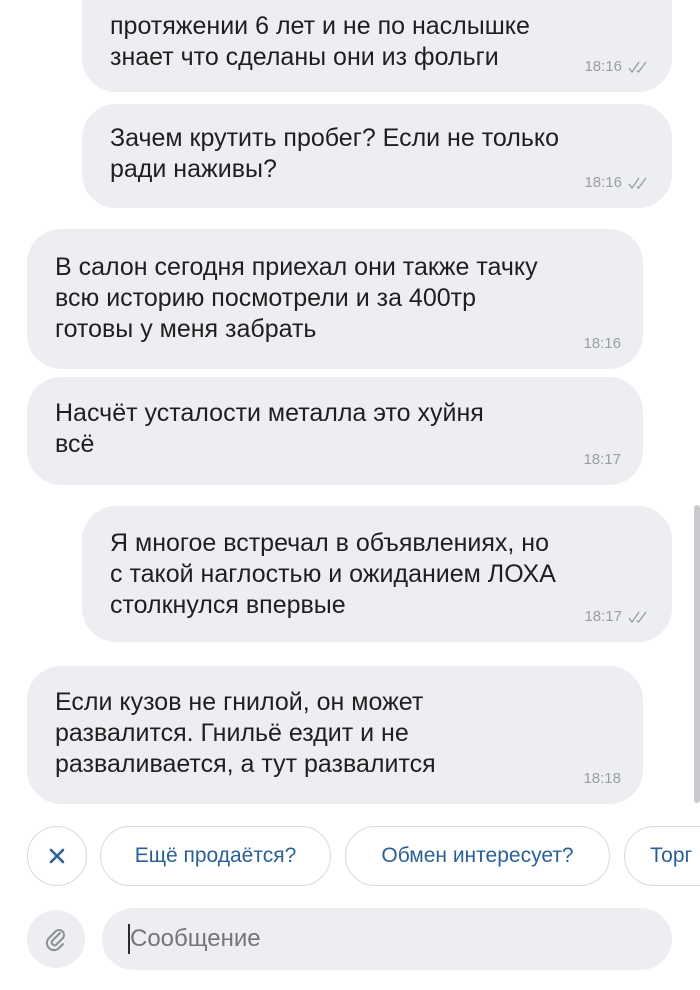  I want to click on quick-reply-bargain: Торг, so click(662, 856).